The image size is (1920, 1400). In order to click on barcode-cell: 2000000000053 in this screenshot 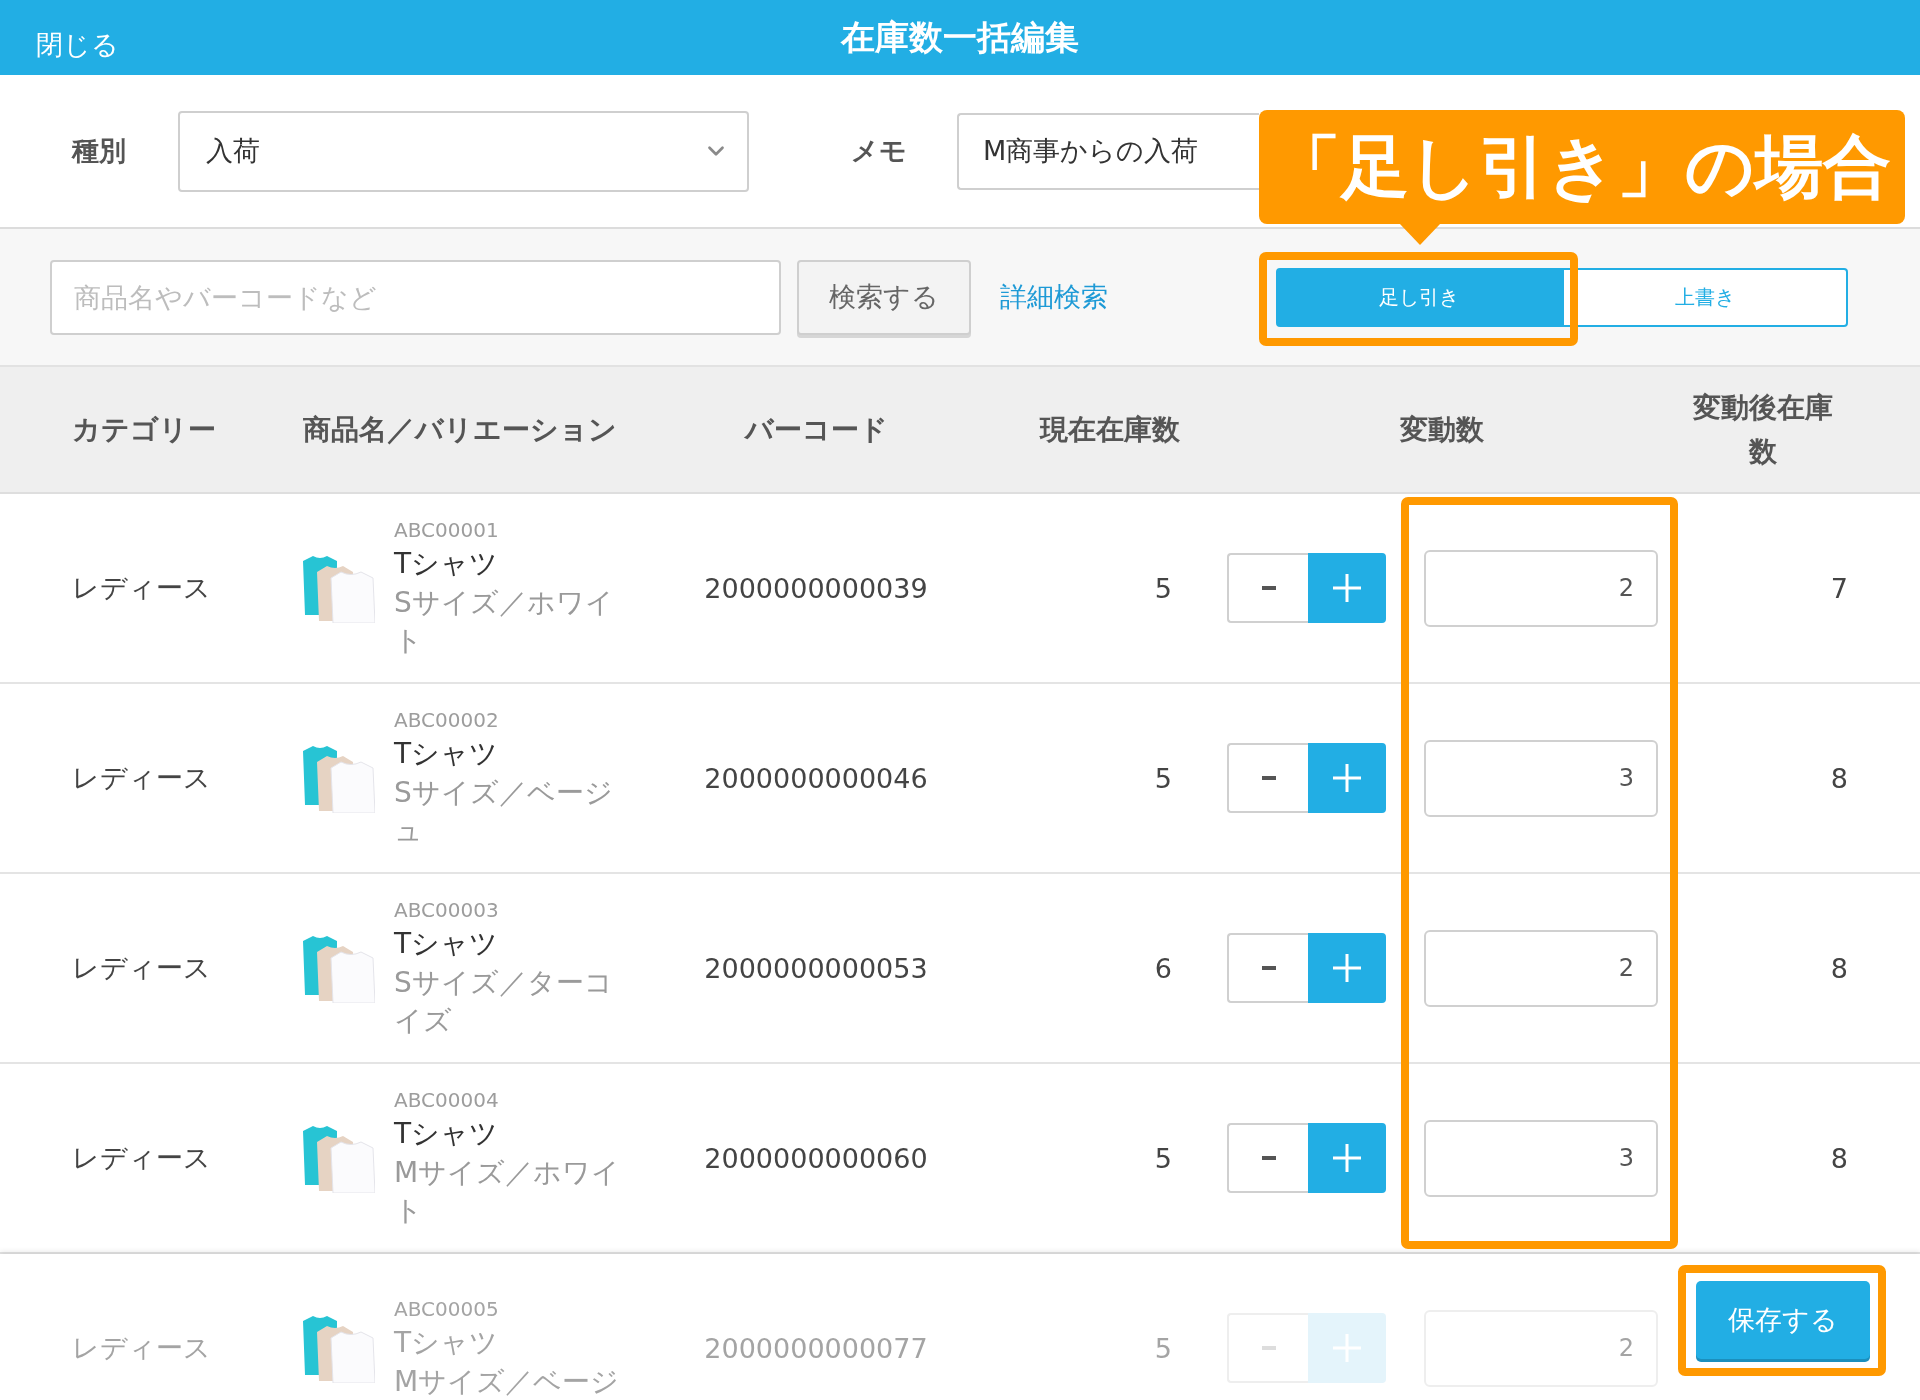, I will do `click(816, 968)`.